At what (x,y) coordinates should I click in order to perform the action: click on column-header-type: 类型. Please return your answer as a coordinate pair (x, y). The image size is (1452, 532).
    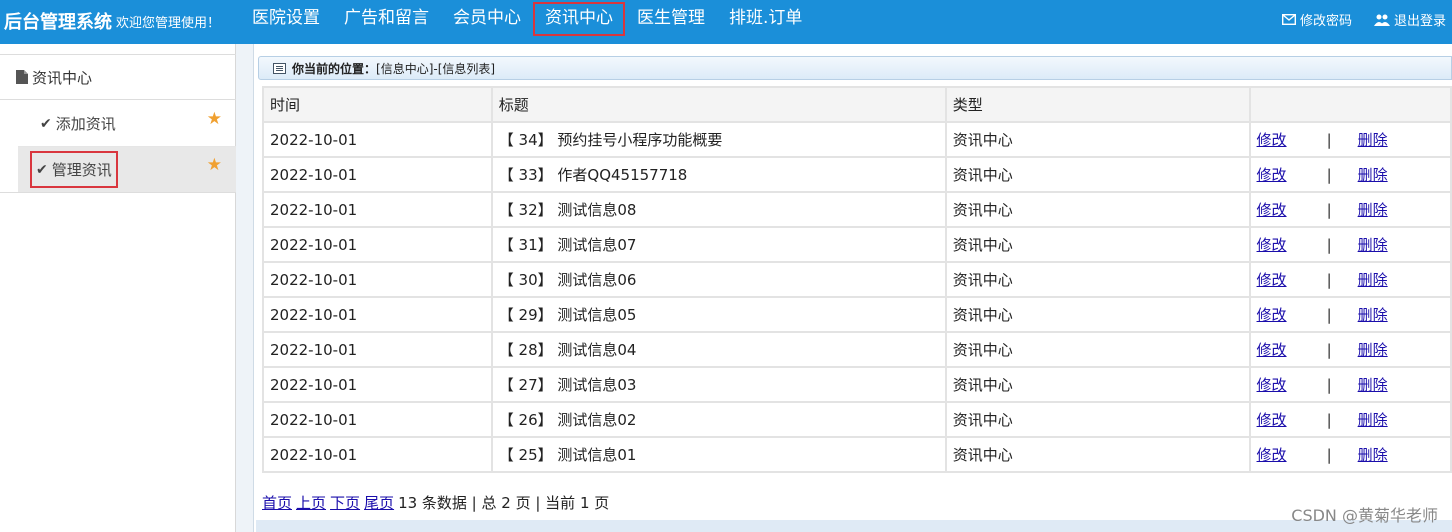
    Looking at the image, I should click on (1097, 104).